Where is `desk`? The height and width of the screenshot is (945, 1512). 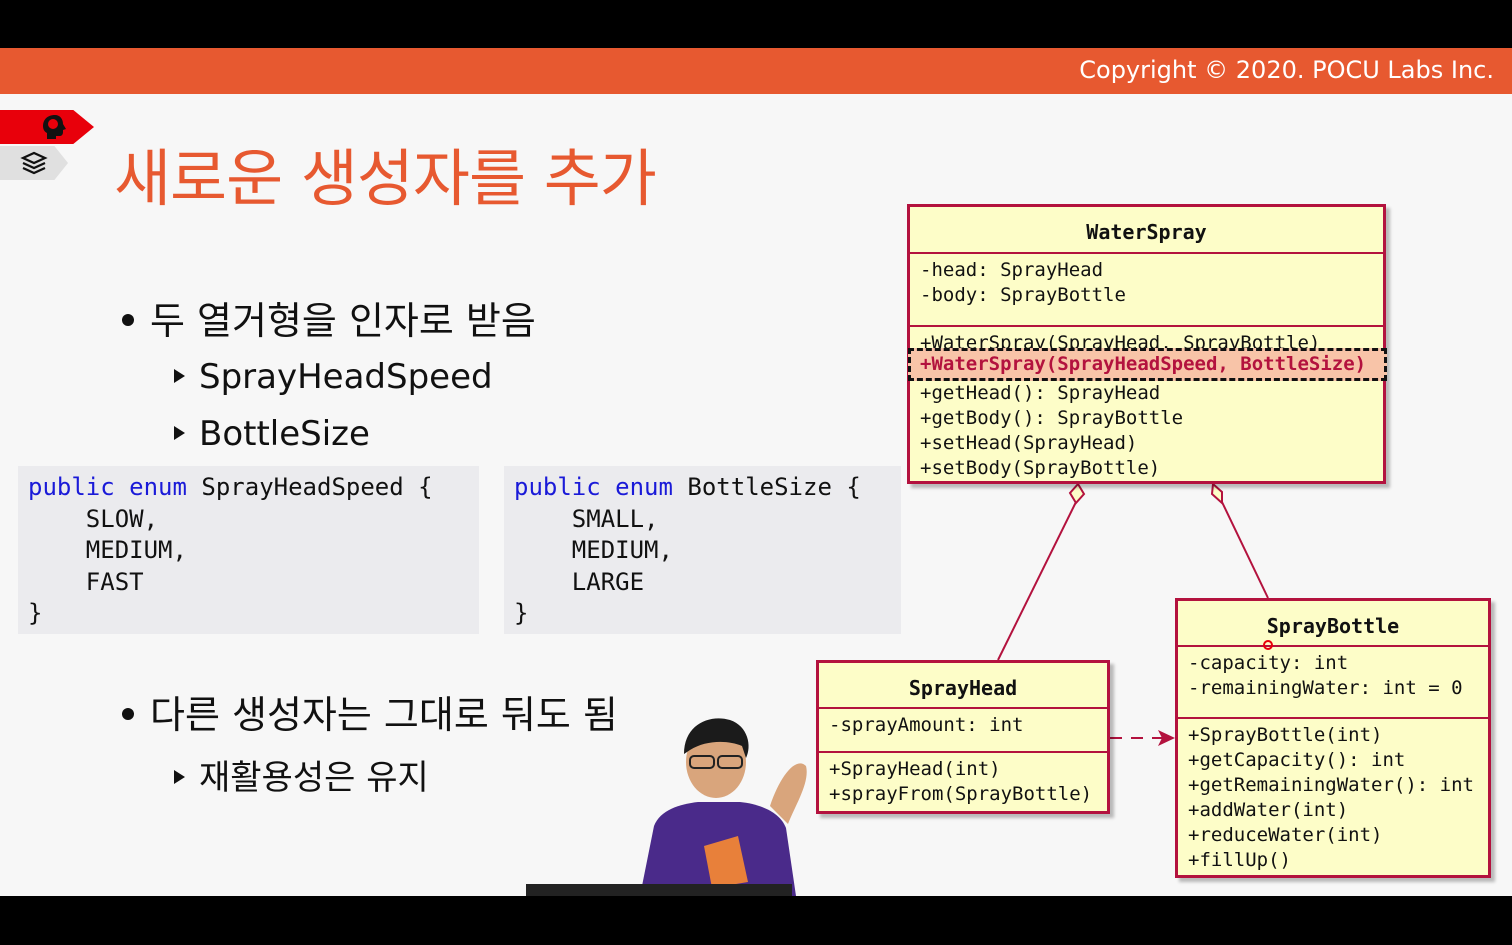
desk is located at coordinates (659, 890).